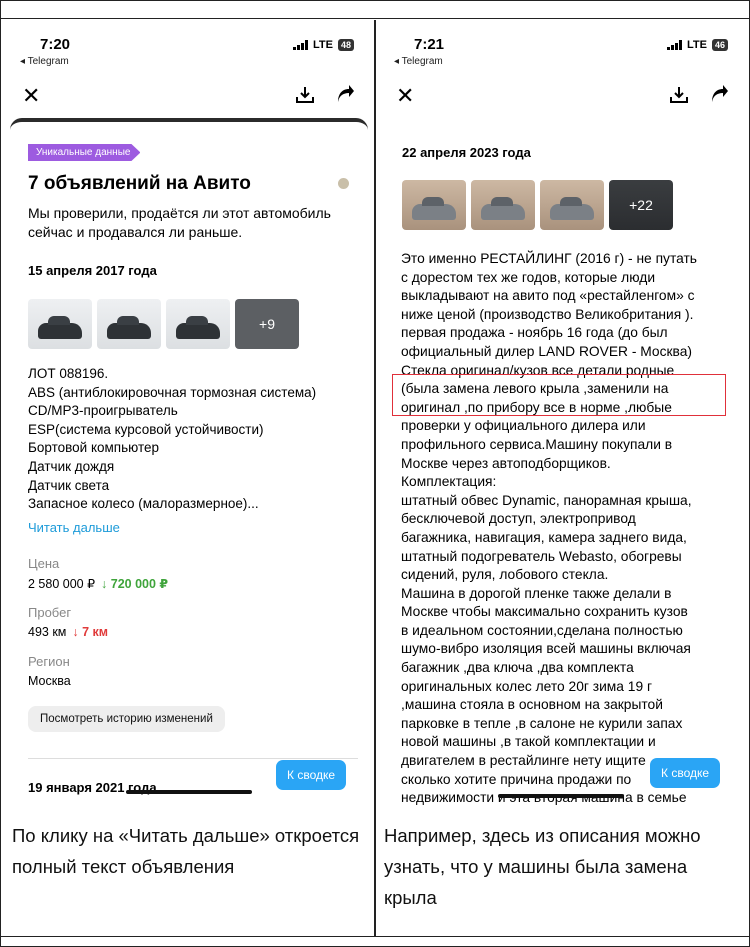  Describe the element at coordinates (562, 56) in the screenshot. I see `status-bar: 7:21 ◂ Telegram LTE 46` at that location.